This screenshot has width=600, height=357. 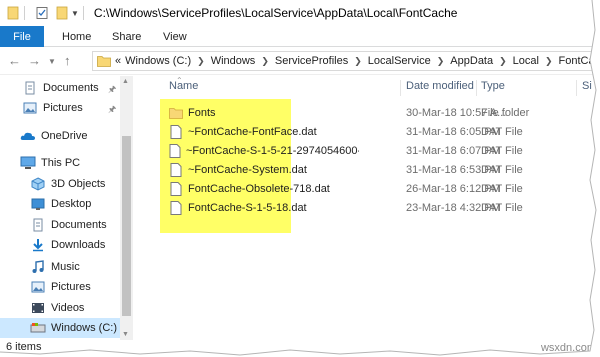 I want to click on nav-item-desktop: Desktop, so click(x=60, y=204).